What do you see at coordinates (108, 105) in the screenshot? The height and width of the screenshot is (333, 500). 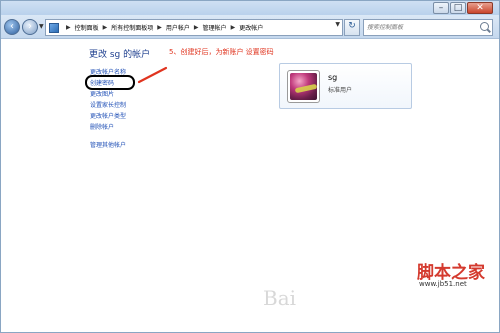 I see `parental-controls-link: 设置家长控制` at bounding box center [108, 105].